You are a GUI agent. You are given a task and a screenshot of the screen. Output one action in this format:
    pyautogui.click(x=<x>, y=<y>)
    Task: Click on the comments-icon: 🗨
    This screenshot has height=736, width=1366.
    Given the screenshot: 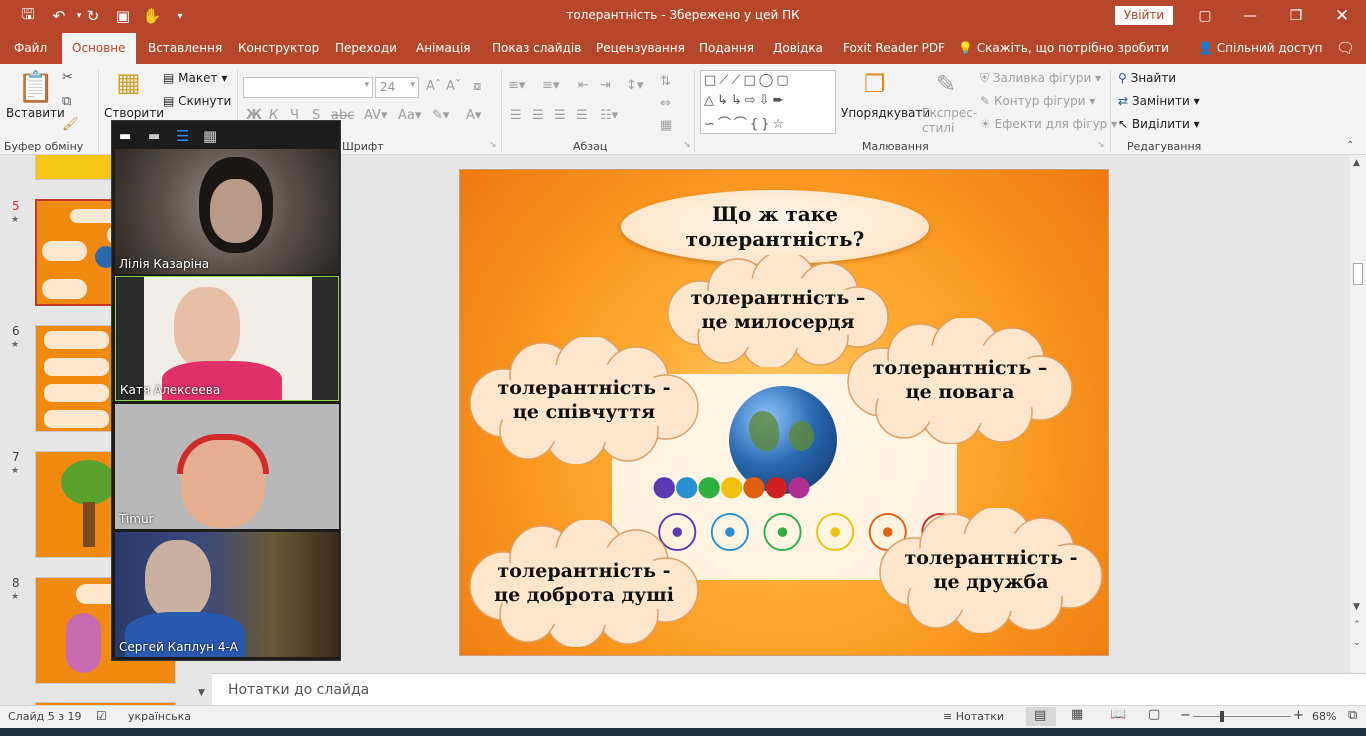 What is the action you would take?
    pyautogui.click(x=1345, y=48)
    